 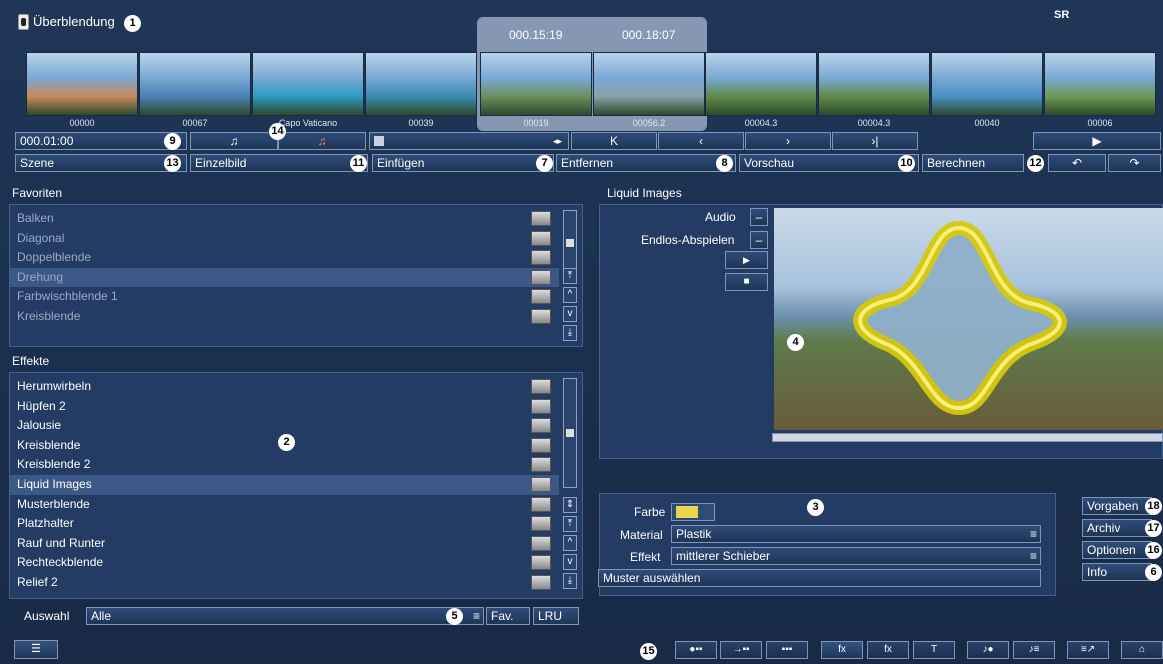 I want to click on settings-tool-button: ☰, so click(x=36, y=649).